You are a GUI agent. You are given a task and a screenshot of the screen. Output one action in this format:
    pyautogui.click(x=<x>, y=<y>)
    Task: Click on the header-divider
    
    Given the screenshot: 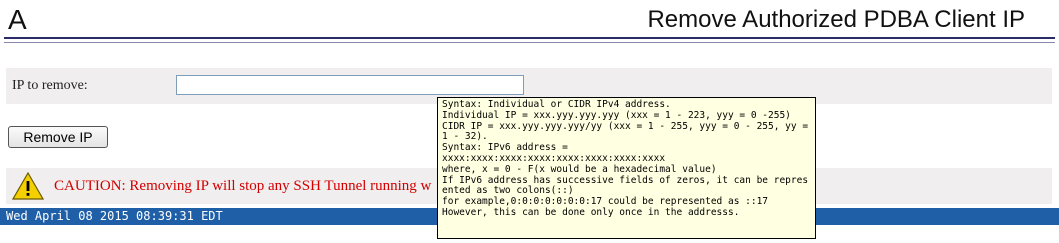 What is the action you would take?
    pyautogui.click(x=529, y=38)
    